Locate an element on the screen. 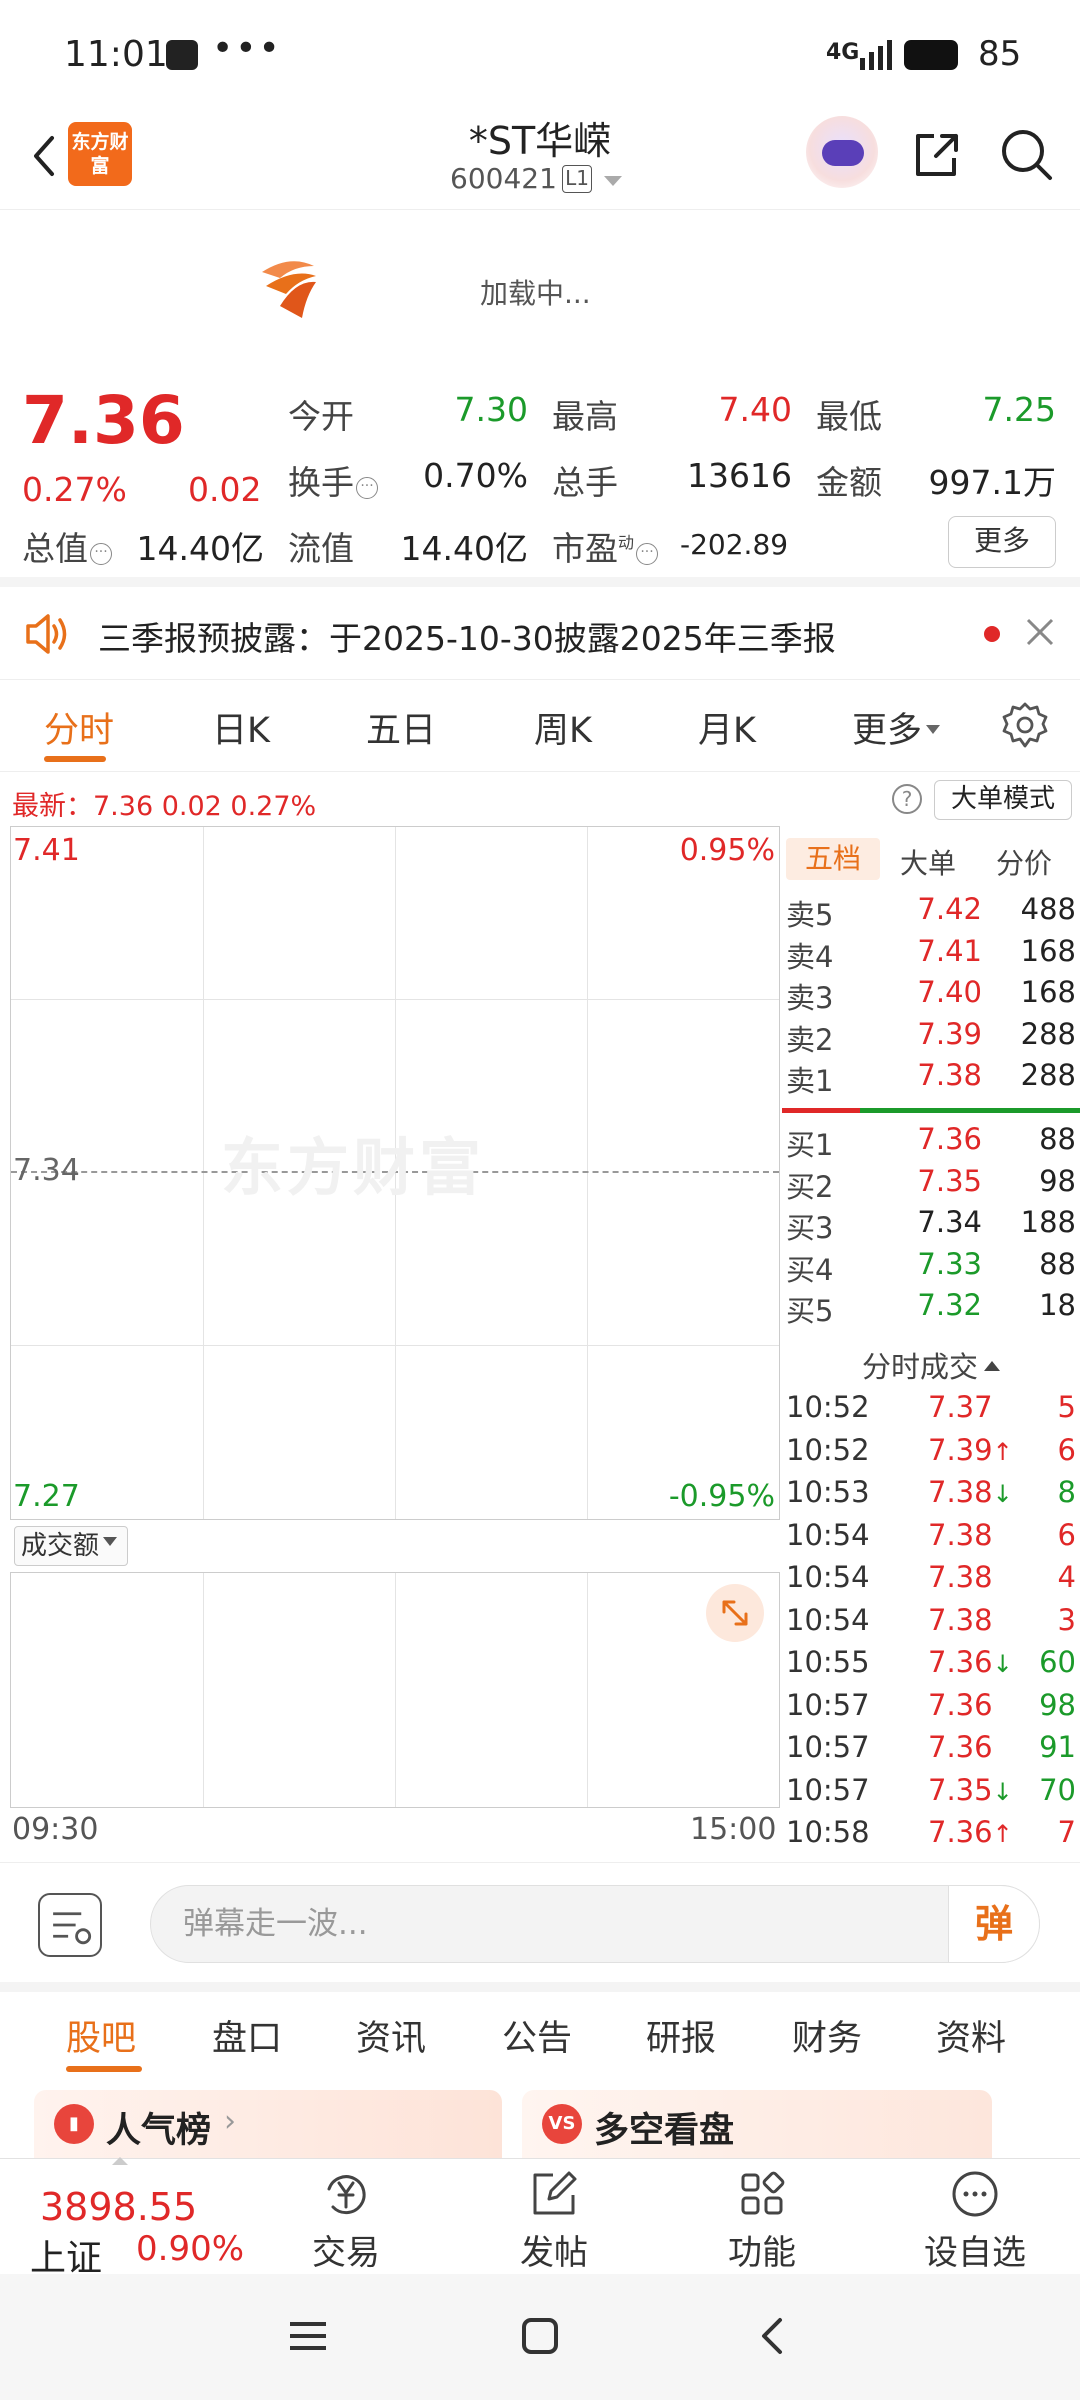 The width and height of the screenshot is (1080, 2400). tab-five-levels: 五档 is located at coordinates (833, 859).